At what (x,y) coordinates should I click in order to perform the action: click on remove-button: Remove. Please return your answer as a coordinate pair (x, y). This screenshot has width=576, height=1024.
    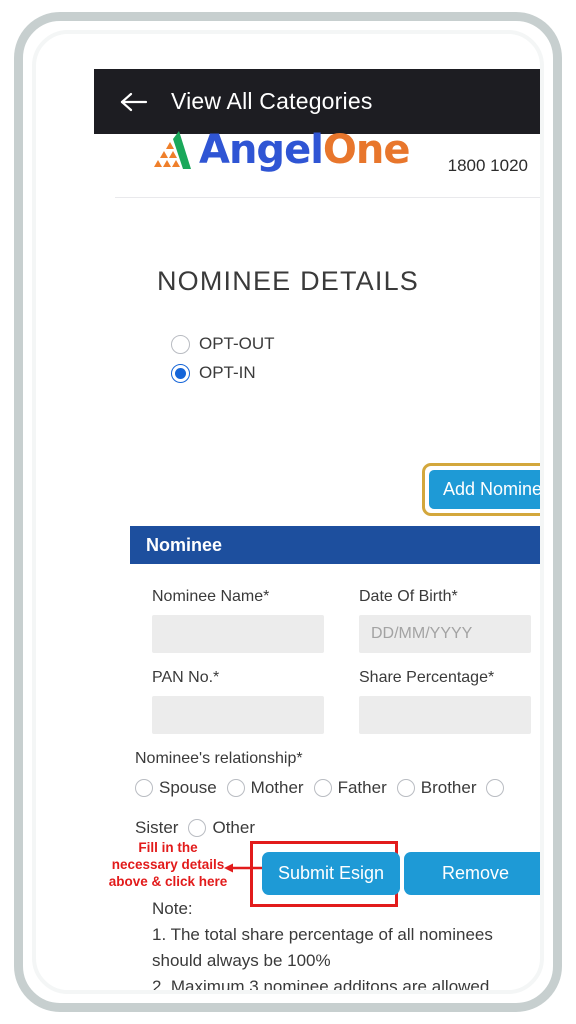
    Looking at the image, I should click on (472, 873).